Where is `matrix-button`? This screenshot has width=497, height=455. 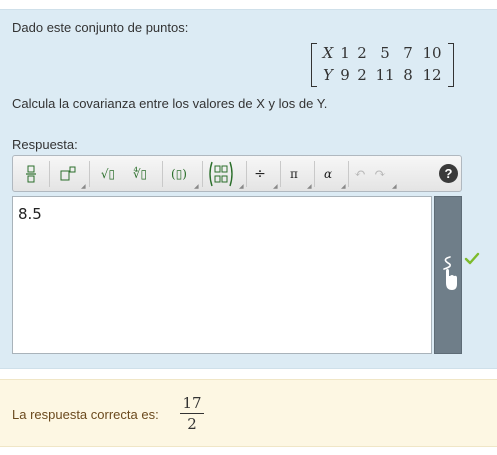 matrix-button is located at coordinates (221, 174).